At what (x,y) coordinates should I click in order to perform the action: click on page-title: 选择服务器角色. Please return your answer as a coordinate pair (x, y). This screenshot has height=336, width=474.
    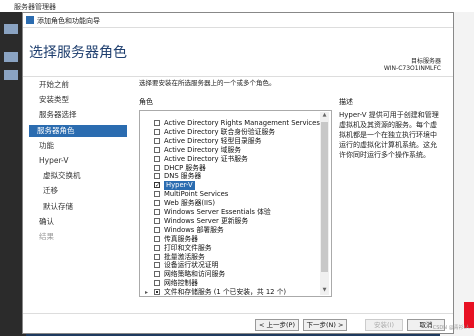
    Looking at the image, I should click on (78, 53).